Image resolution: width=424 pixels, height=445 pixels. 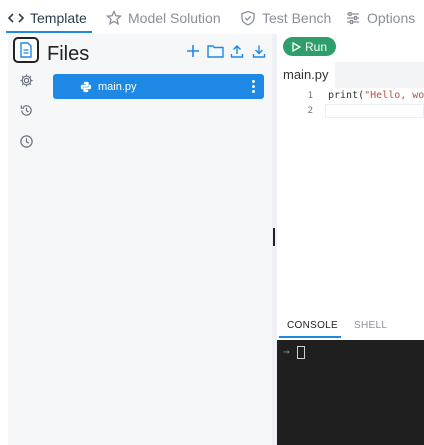 I want to click on string-literal: "Hello, wo, so click(x=394, y=95).